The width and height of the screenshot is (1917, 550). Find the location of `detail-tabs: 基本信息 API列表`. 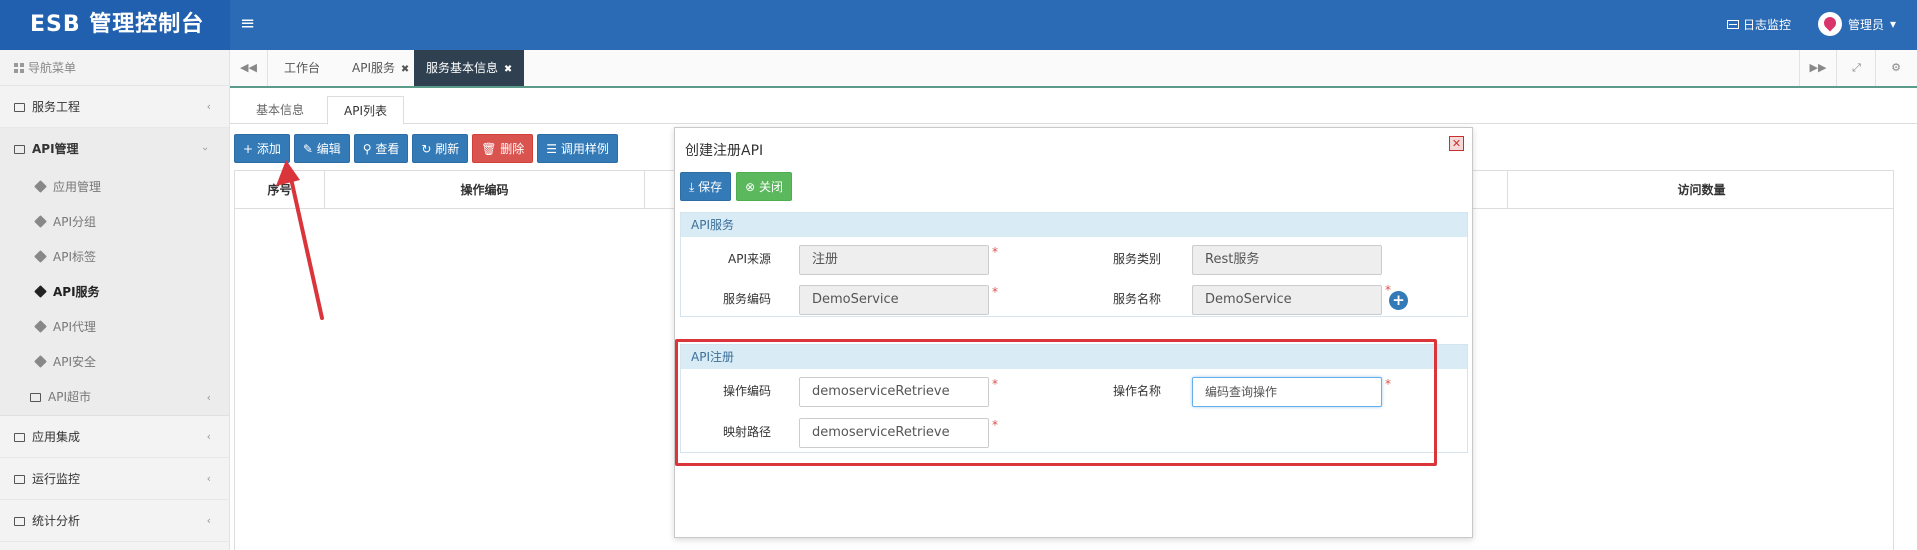

detail-tabs: 基本信息 API列表 is located at coordinates (1073, 107).